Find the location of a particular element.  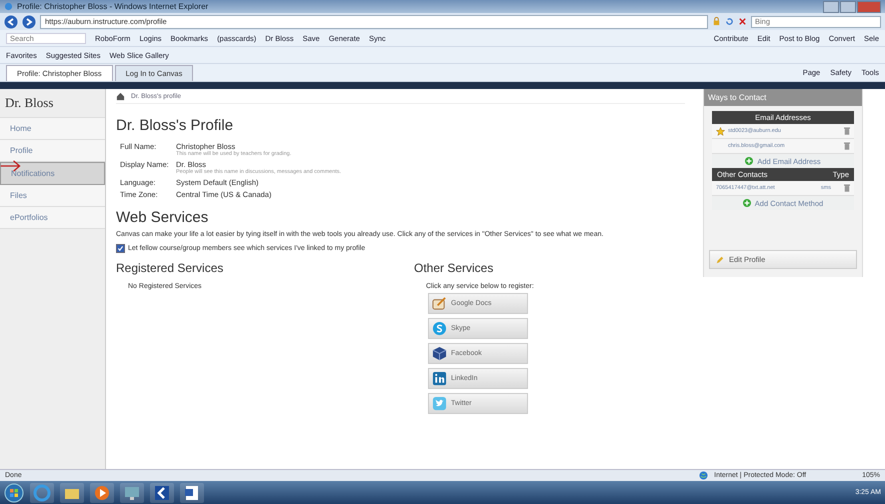

profile-title: Dr. Bloss's Profile is located at coordinates (175, 125).